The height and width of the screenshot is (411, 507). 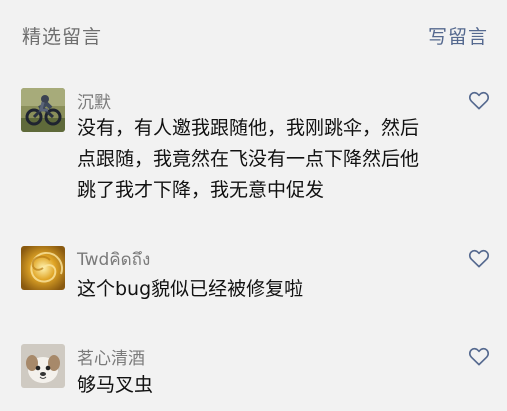 What do you see at coordinates (201, 190) in the screenshot?
I see `comment-text-line: 跳了我才下降，我无意中促发` at bounding box center [201, 190].